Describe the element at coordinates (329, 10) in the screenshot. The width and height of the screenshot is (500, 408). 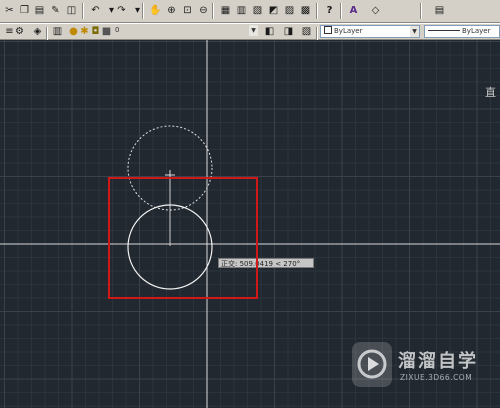
I see `help-icon: ?` at that location.